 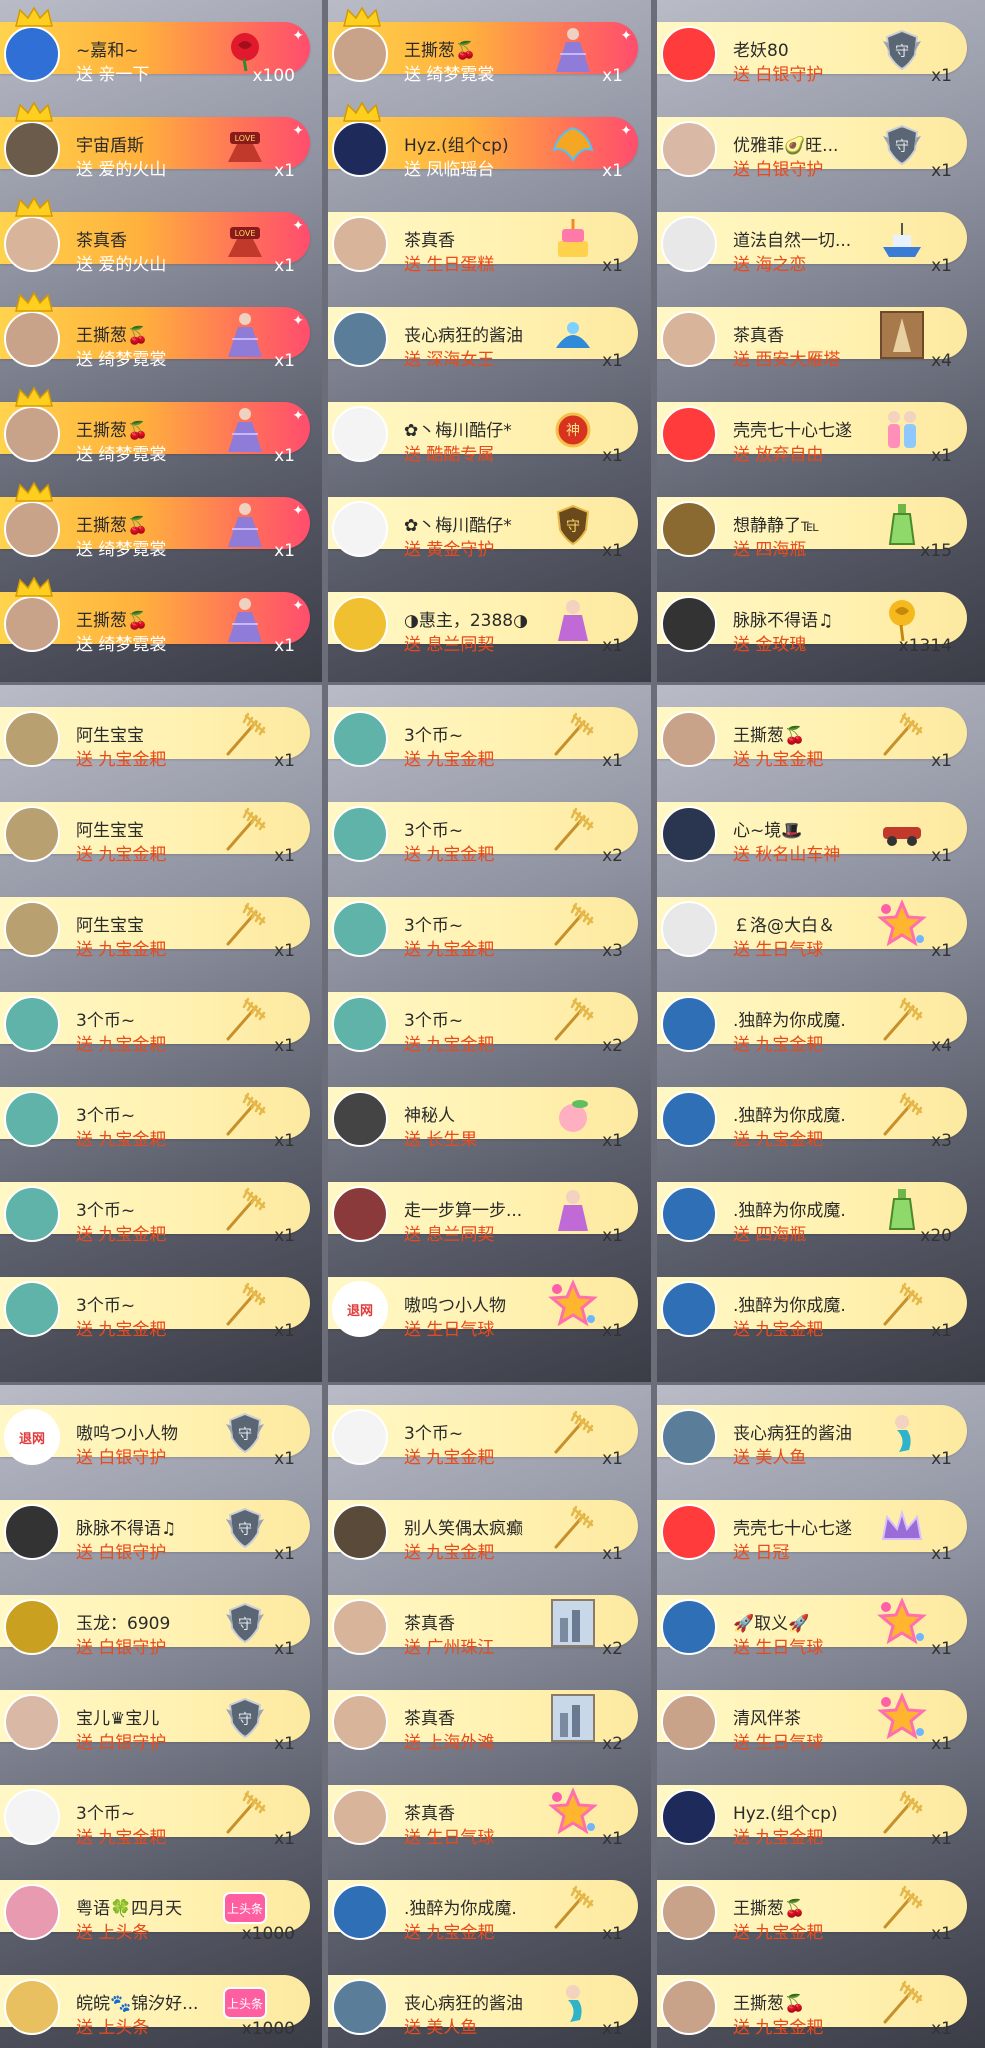 What do you see at coordinates (771, 1624) in the screenshot?
I see `sender-name: 🚀取义🚀` at bounding box center [771, 1624].